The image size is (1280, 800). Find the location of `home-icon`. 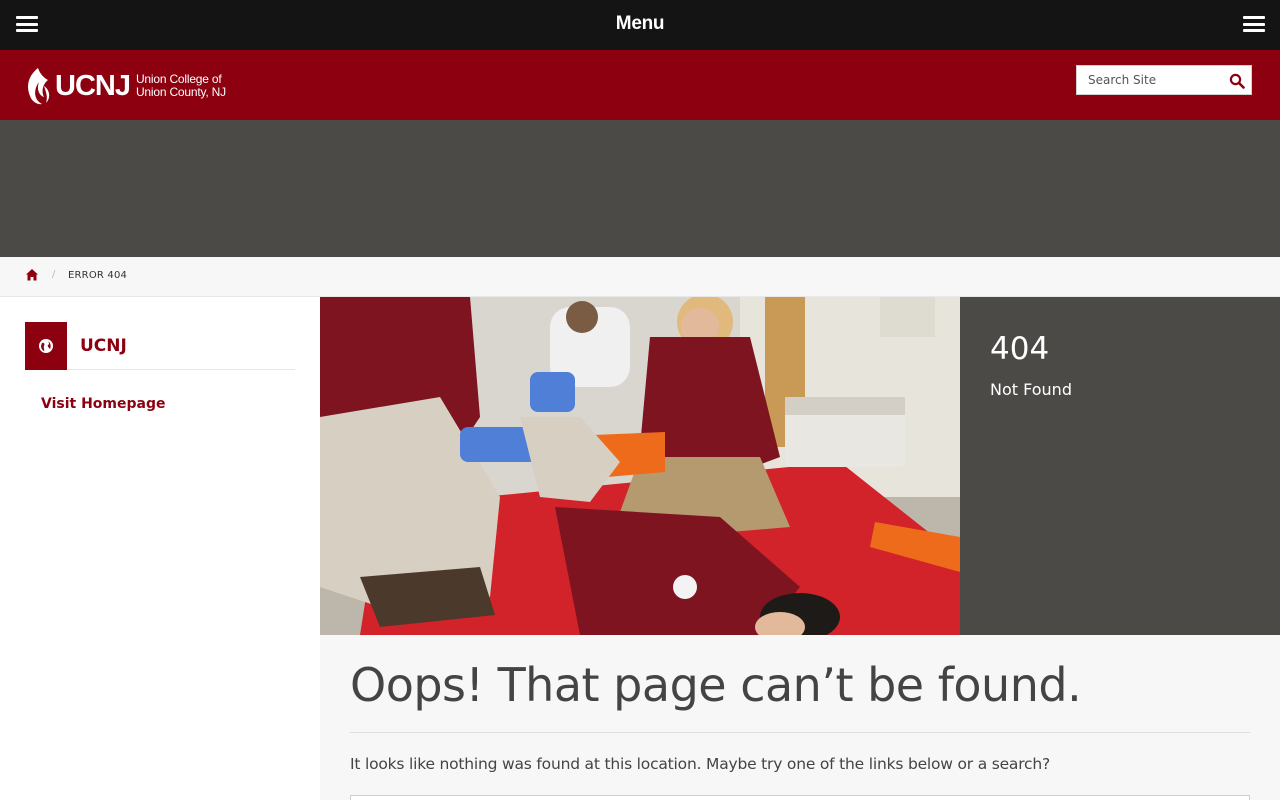

home-icon is located at coordinates (32, 275).